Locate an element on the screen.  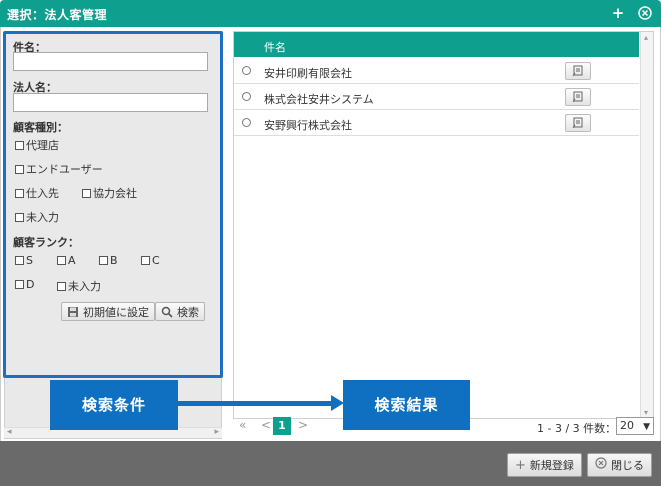
row-name: 安野興行株式会社 is located at coordinates (308, 125).